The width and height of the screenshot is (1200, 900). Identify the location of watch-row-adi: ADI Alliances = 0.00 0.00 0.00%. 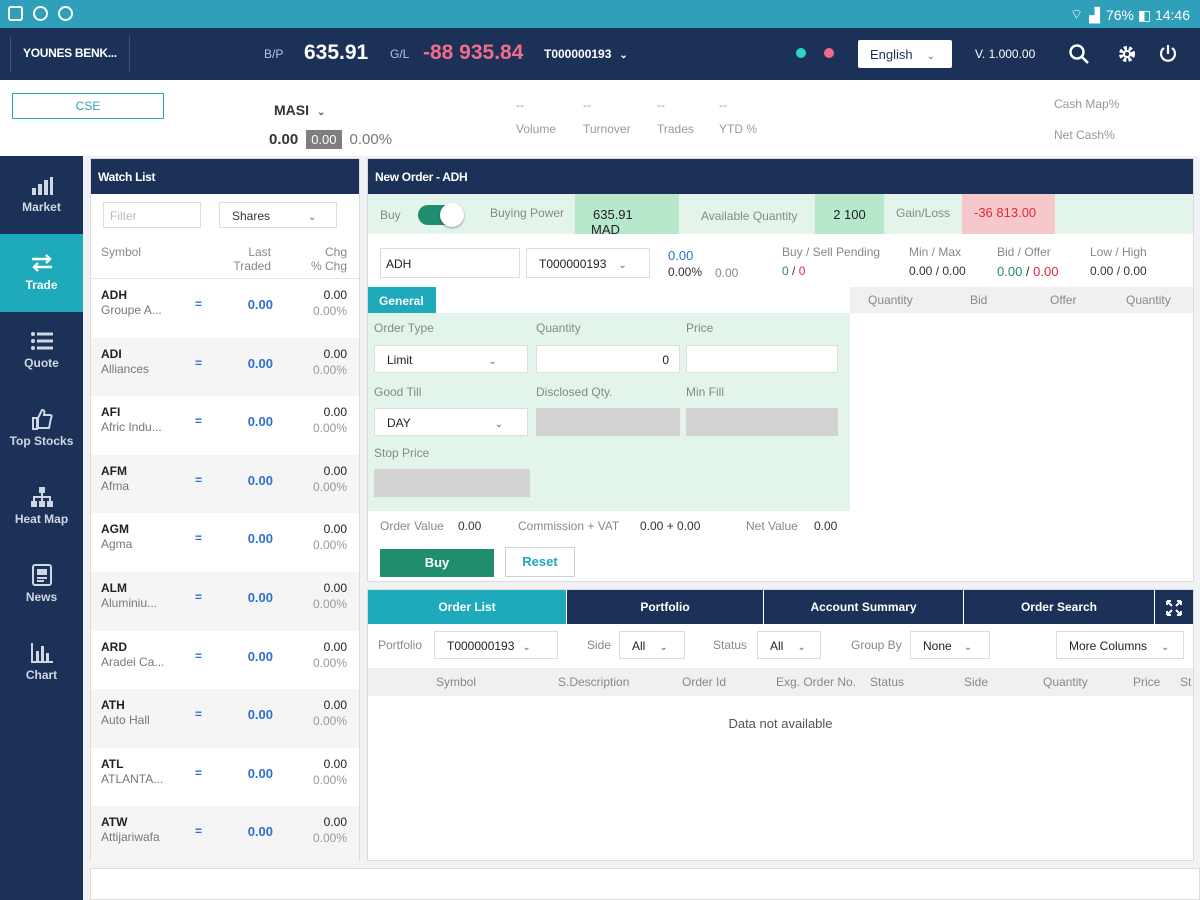
(225, 367).